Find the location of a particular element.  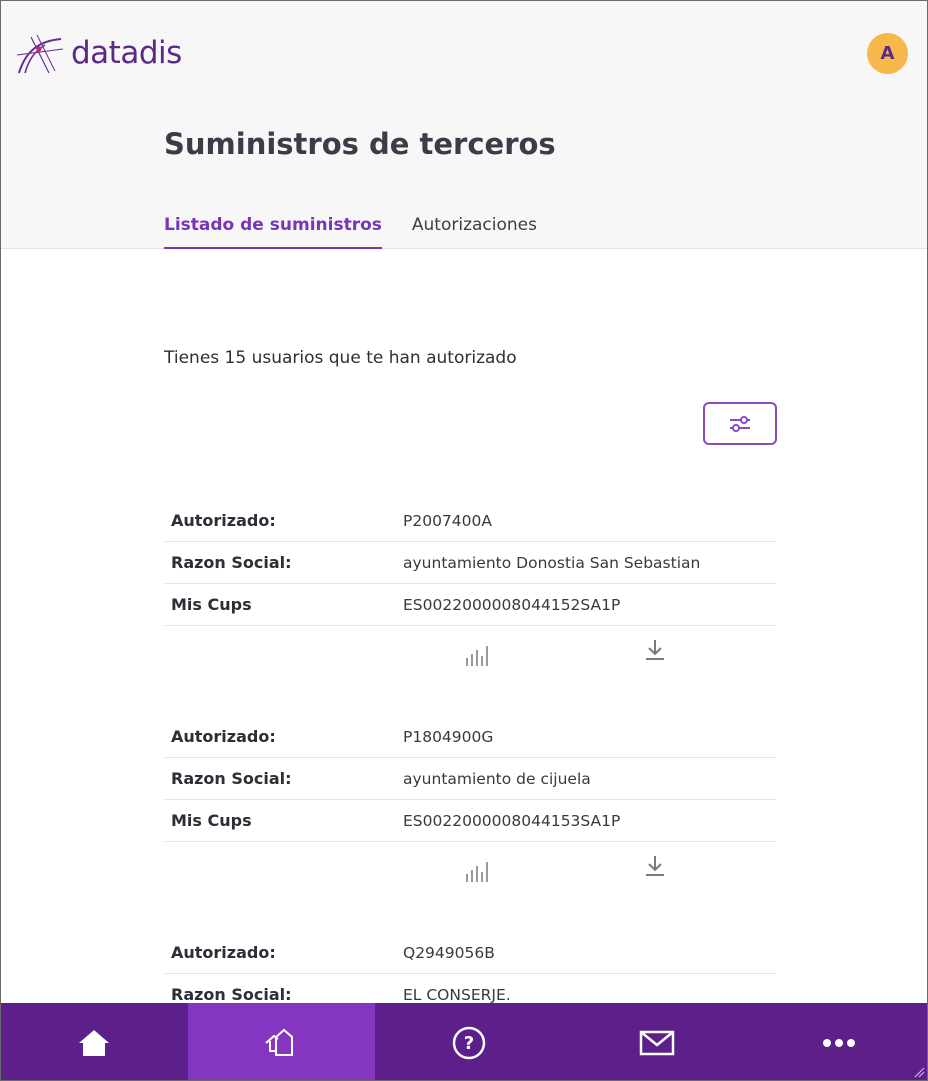

tab-listado-suministros: Listado de suministros is located at coordinates (273, 232).